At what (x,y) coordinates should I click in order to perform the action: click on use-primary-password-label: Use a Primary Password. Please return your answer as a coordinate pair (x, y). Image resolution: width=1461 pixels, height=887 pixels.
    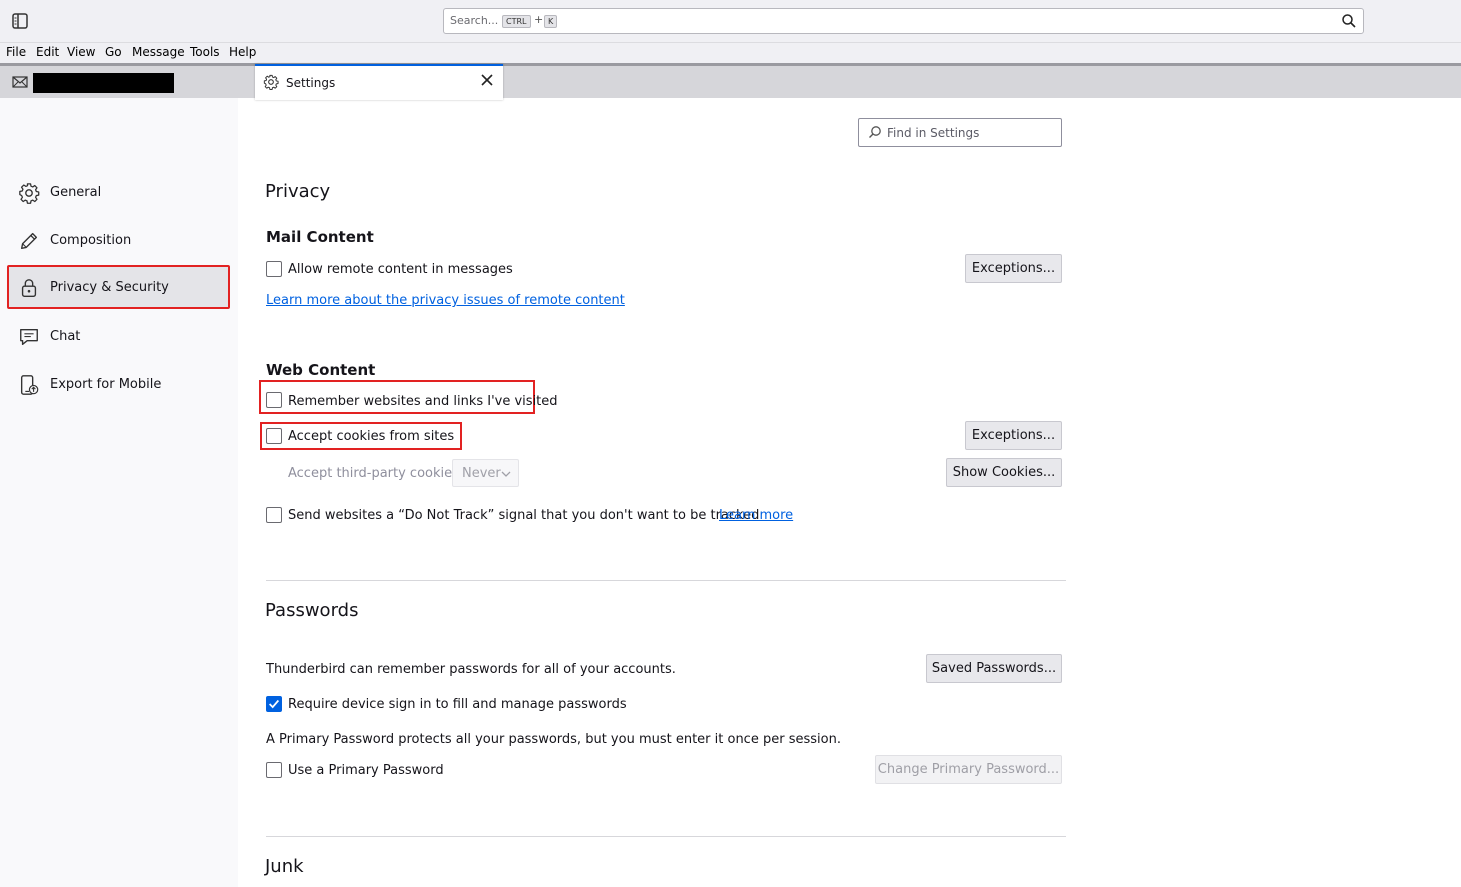
    Looking at the image, I should click on (366, 770).